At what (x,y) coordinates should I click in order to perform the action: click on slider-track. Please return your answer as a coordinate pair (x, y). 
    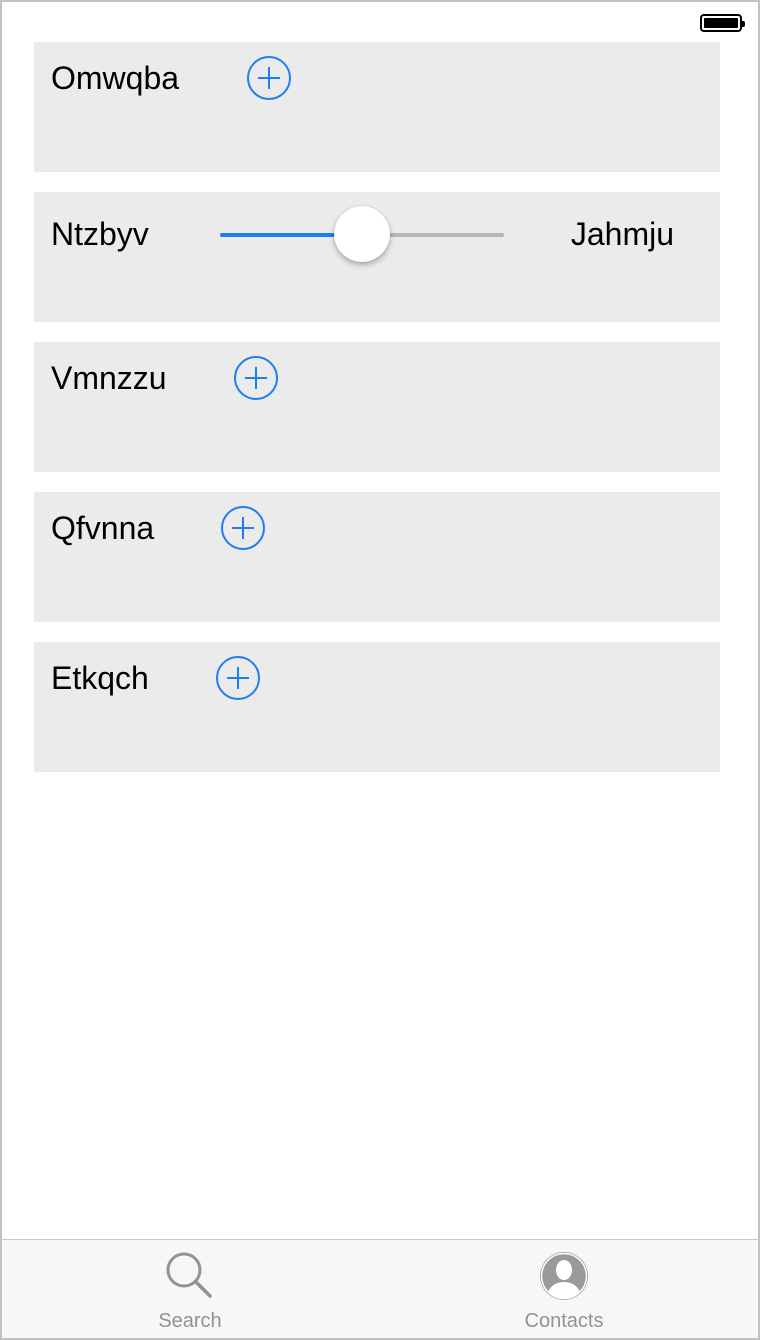
    Looking at the image, I should click on (362, 234).